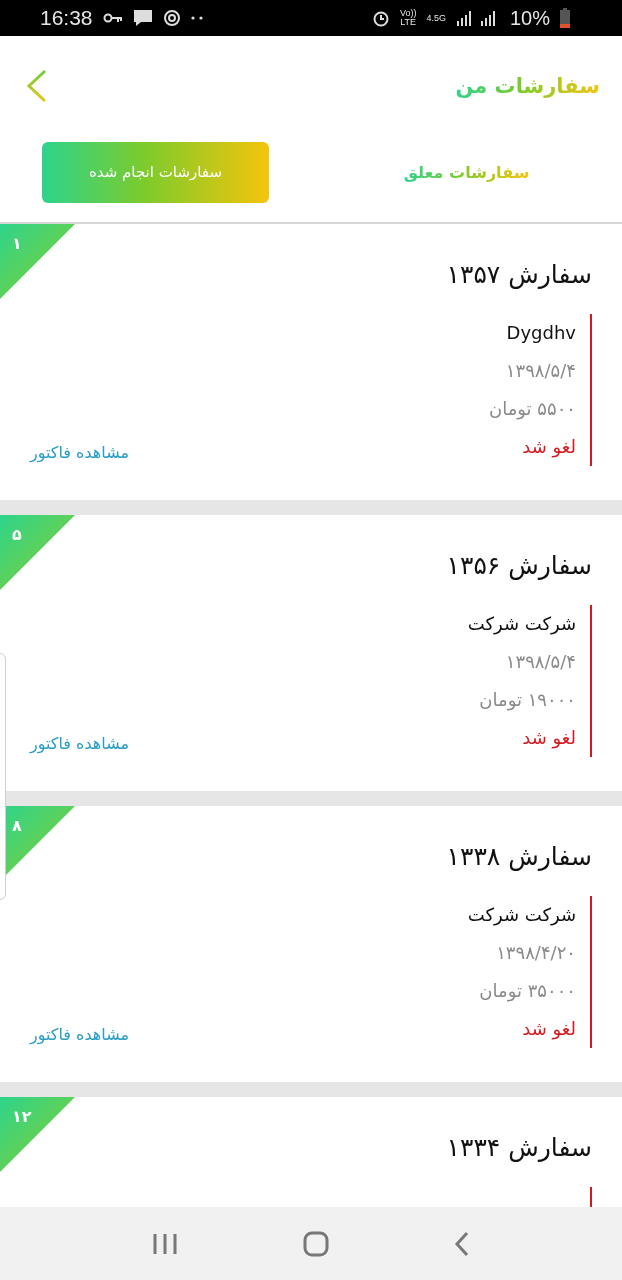  What do you see at coordinates (196, 18) in the screenshot?
I see `dots-icon` at bounding box center [196, 18].